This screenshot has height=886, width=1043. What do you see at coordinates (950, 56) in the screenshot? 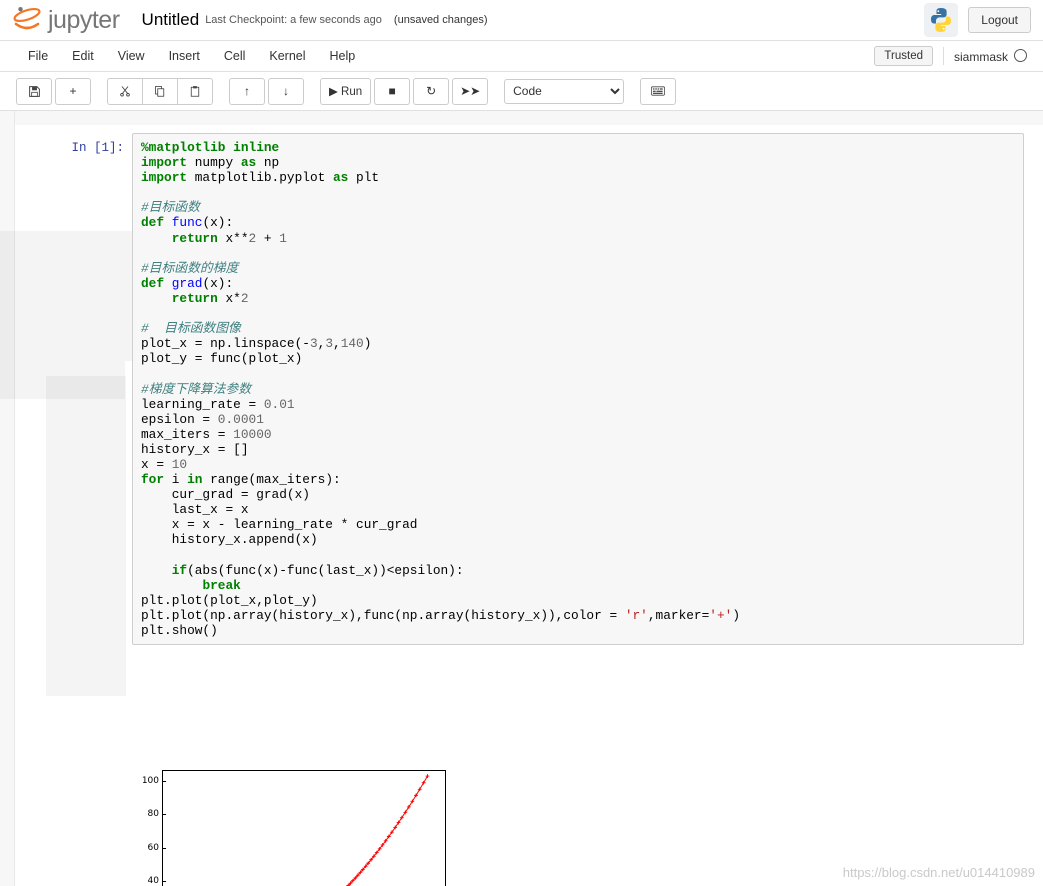
I see `menubar-right: Trusted siammask` at bounding box center [950, 56].